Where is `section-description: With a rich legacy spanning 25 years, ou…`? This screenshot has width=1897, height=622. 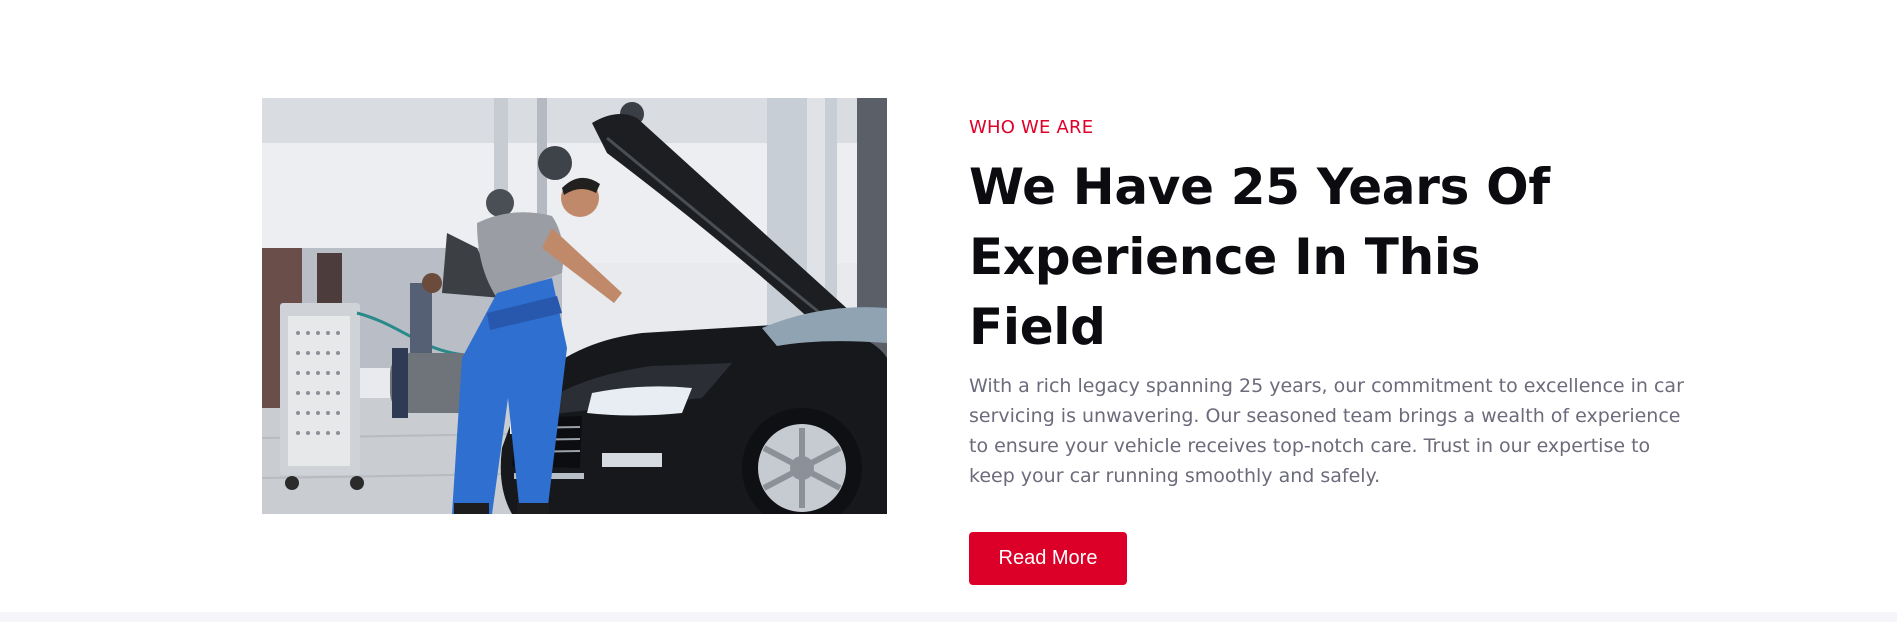
section-description: With a rich legacy spanning 25 years, ou… is located at coordinates (1326, 431).